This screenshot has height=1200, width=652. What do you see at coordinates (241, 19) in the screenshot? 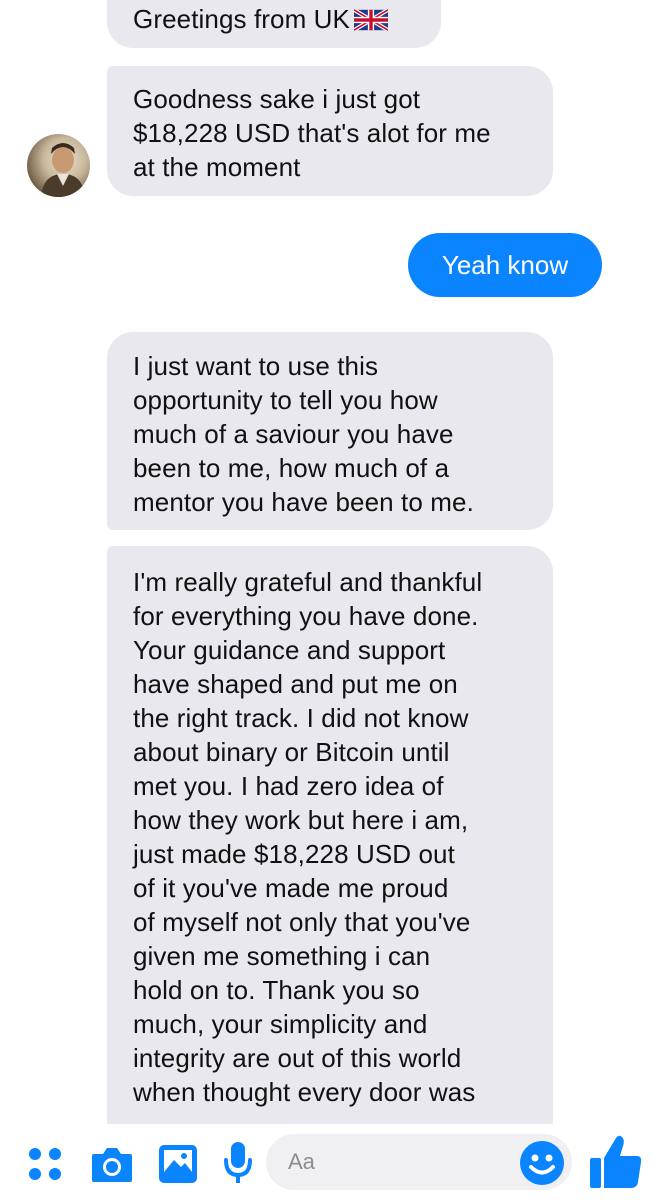
I see `message-text: Greetings from UK` at bounding box center [241, 19].